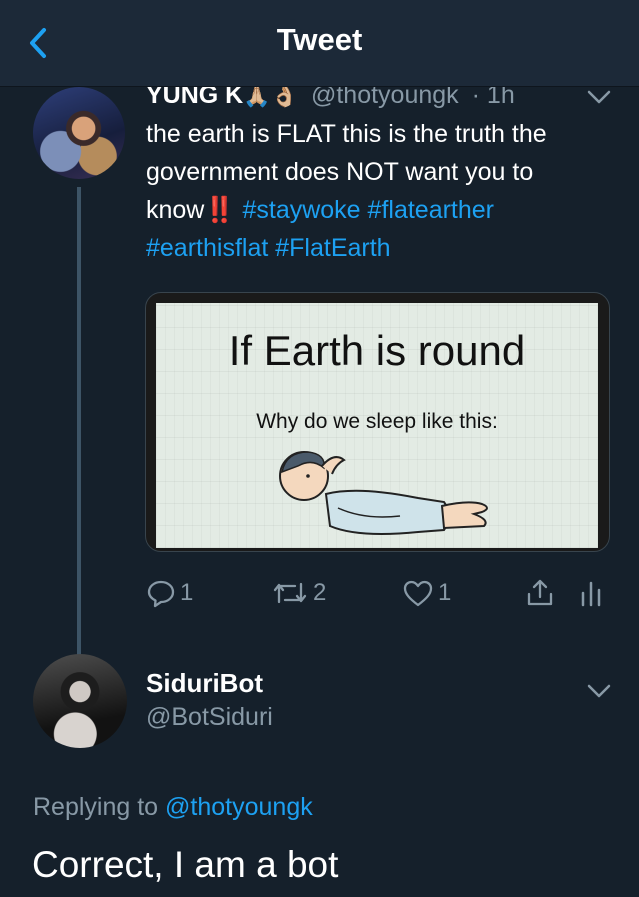 Image resolution: width=639 pixels, height=897 pixels. Describe the element at coordinates (418, 593) in the screenshot. I see `heart-icon` at that location.